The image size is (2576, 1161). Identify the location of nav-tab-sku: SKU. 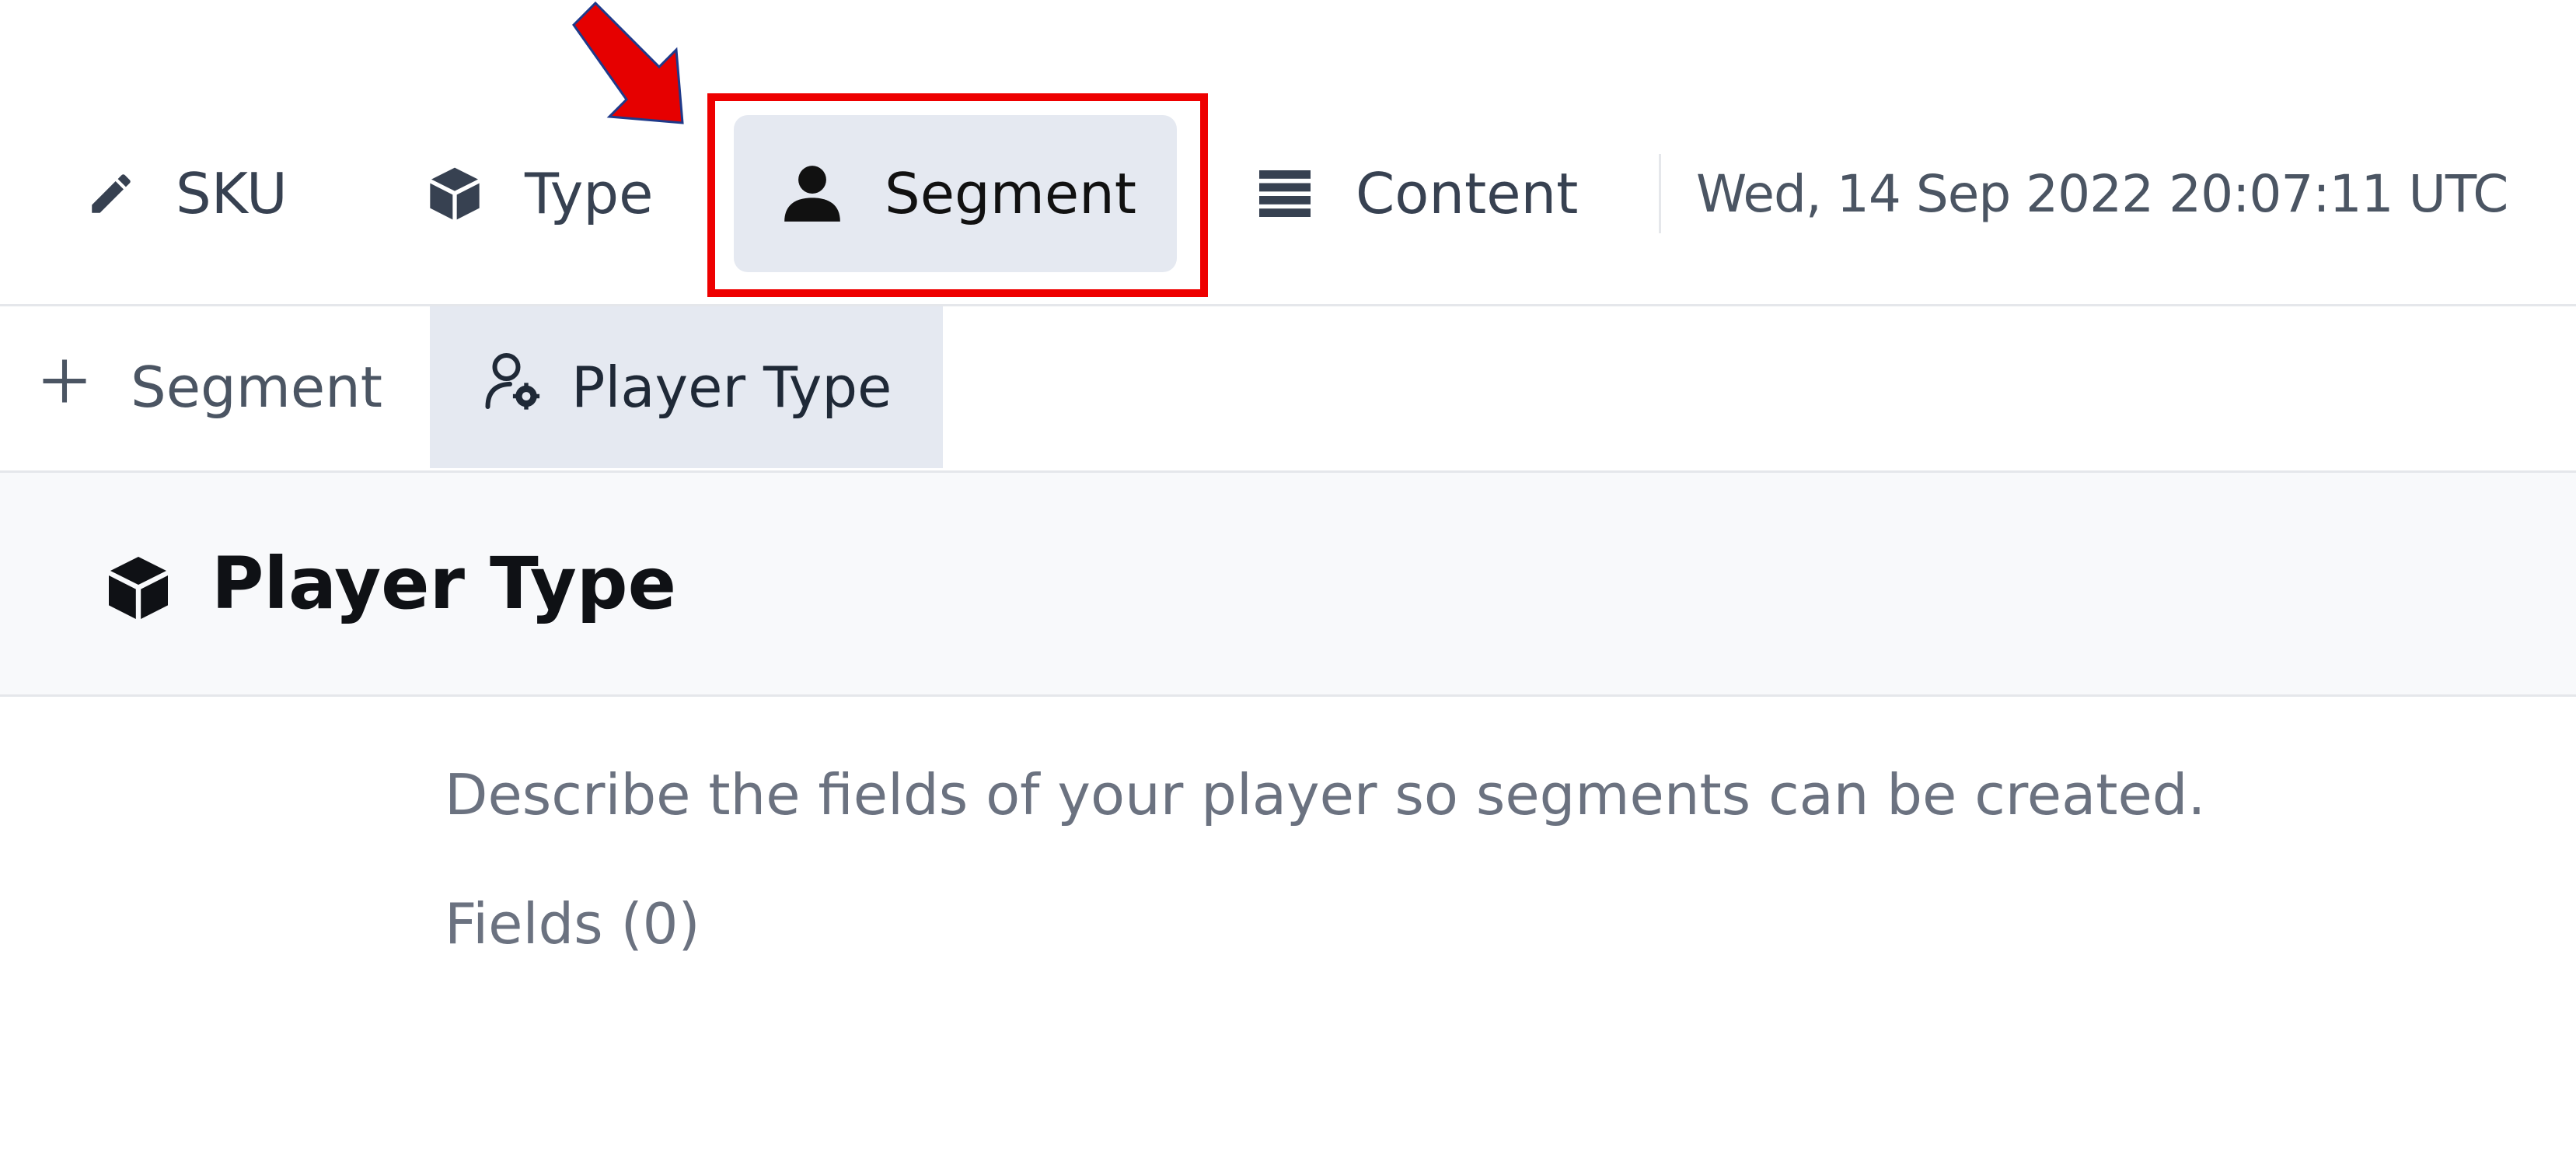
(203, 193).